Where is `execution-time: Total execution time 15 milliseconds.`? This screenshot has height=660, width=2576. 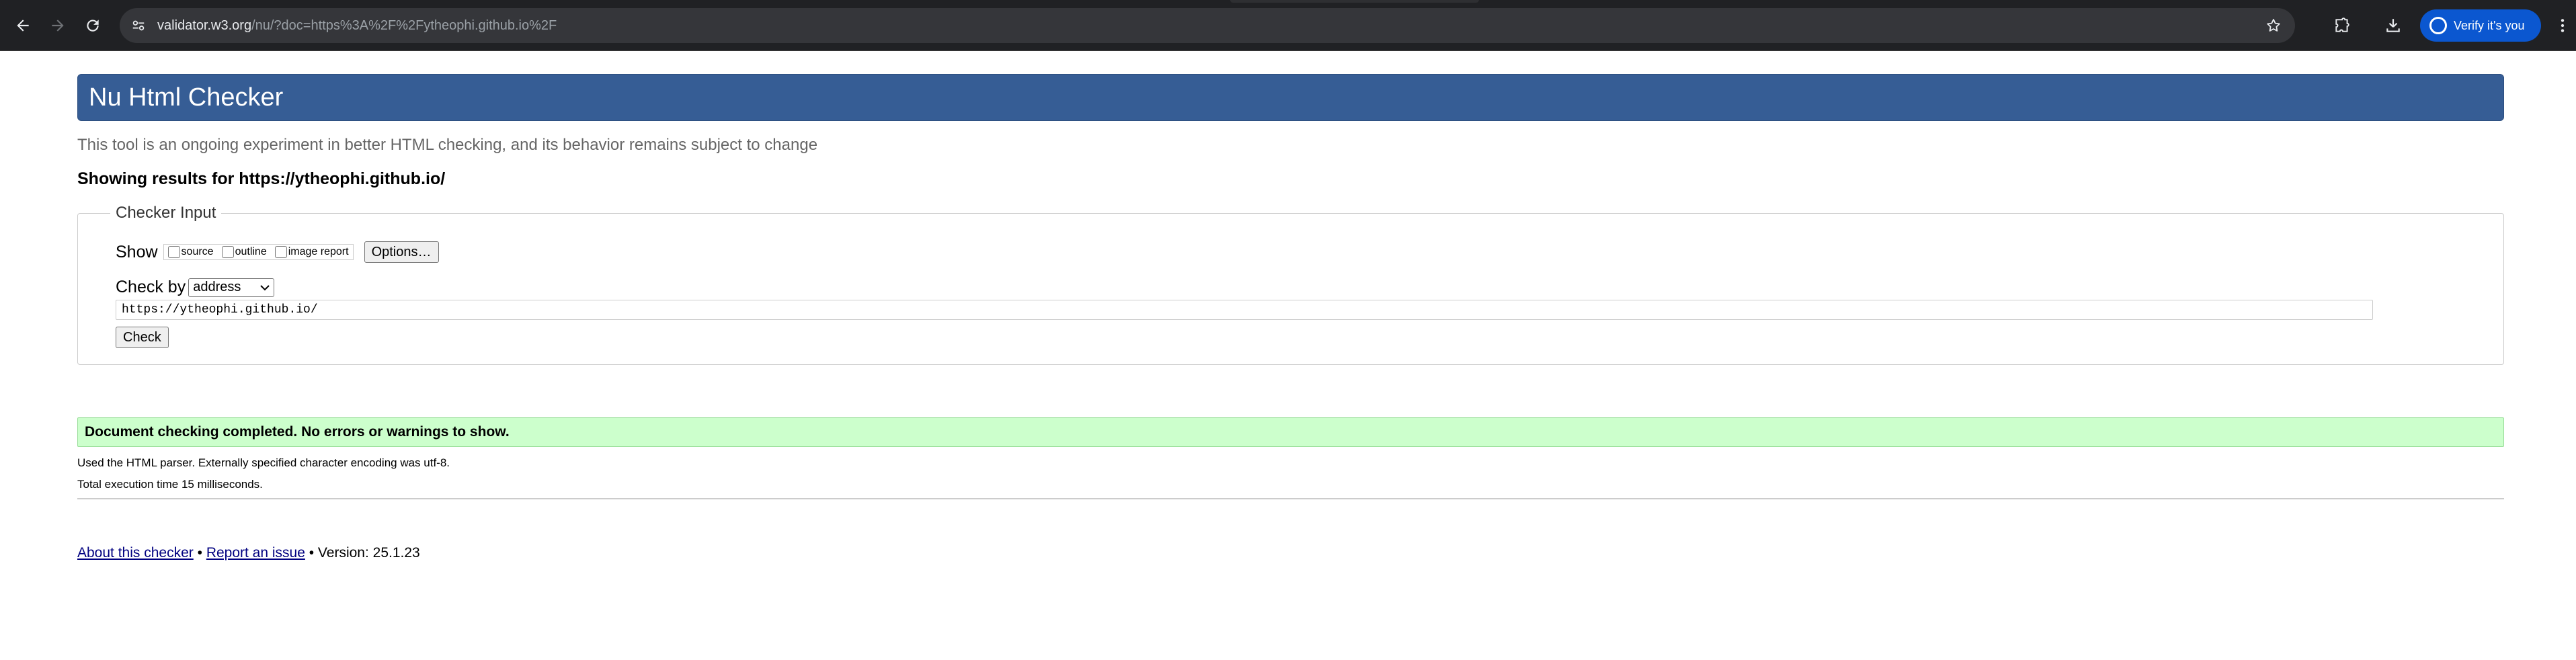 execution-time: Total execution time 15 milliseconds. is located at coordinates (170, 484).